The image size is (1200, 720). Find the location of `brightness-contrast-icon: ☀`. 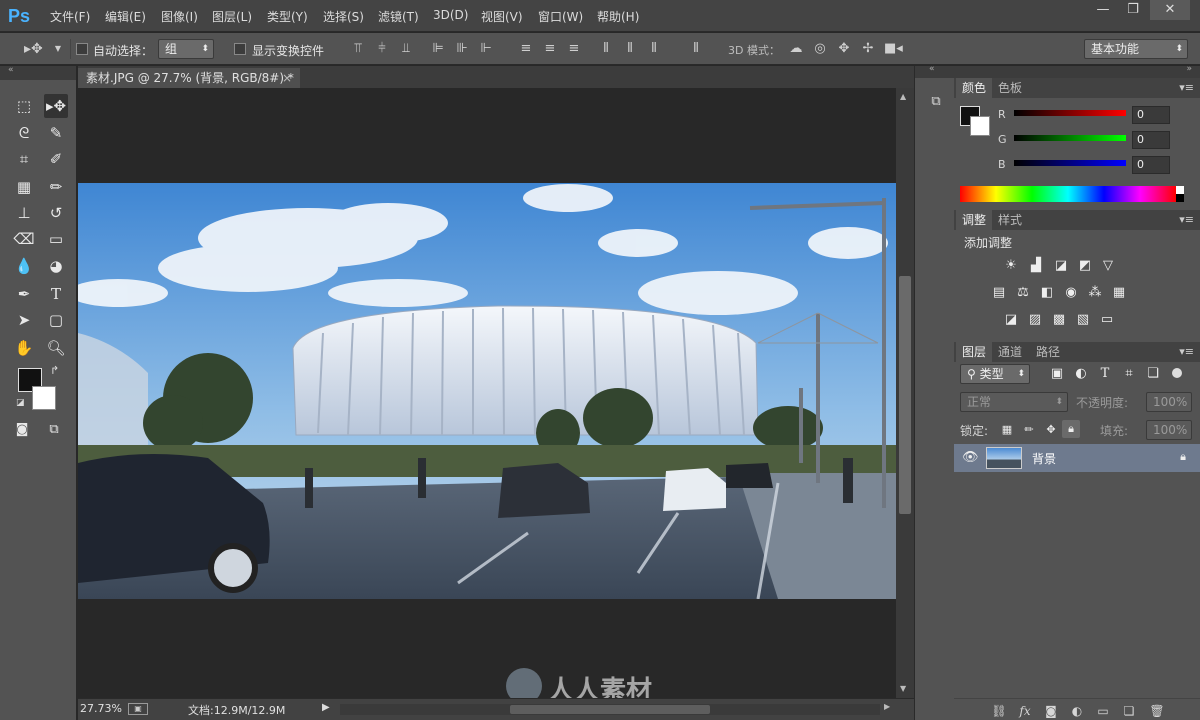

brightness-contrast-icon: ☀ is located at coordinates (1011, 266).